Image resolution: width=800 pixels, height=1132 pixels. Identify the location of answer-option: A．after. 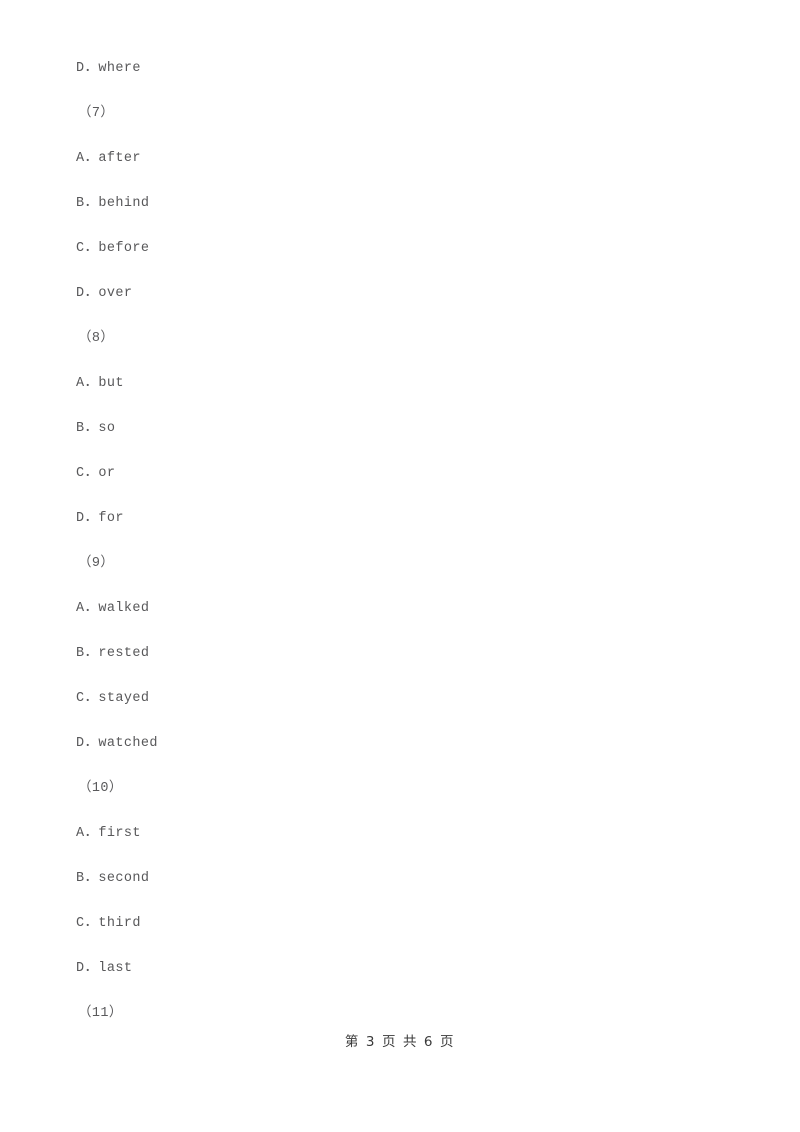
(108, 158).